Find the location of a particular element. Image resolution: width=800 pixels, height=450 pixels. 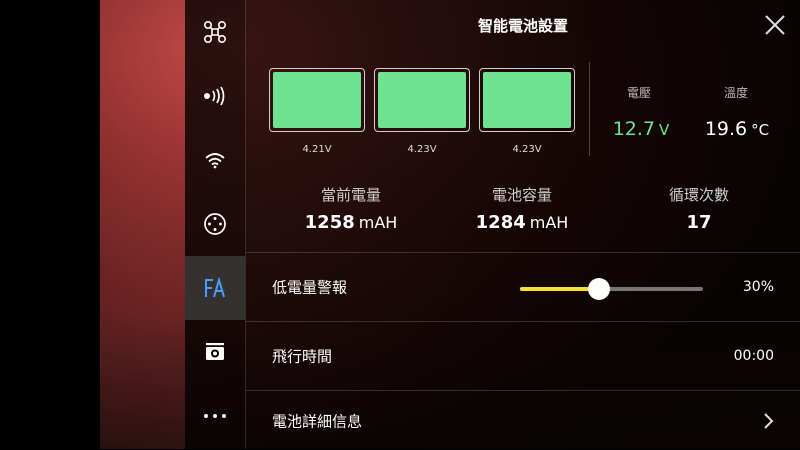

flight-time-row: 飛行時間 00:00 is located at coordinates (523, 355).